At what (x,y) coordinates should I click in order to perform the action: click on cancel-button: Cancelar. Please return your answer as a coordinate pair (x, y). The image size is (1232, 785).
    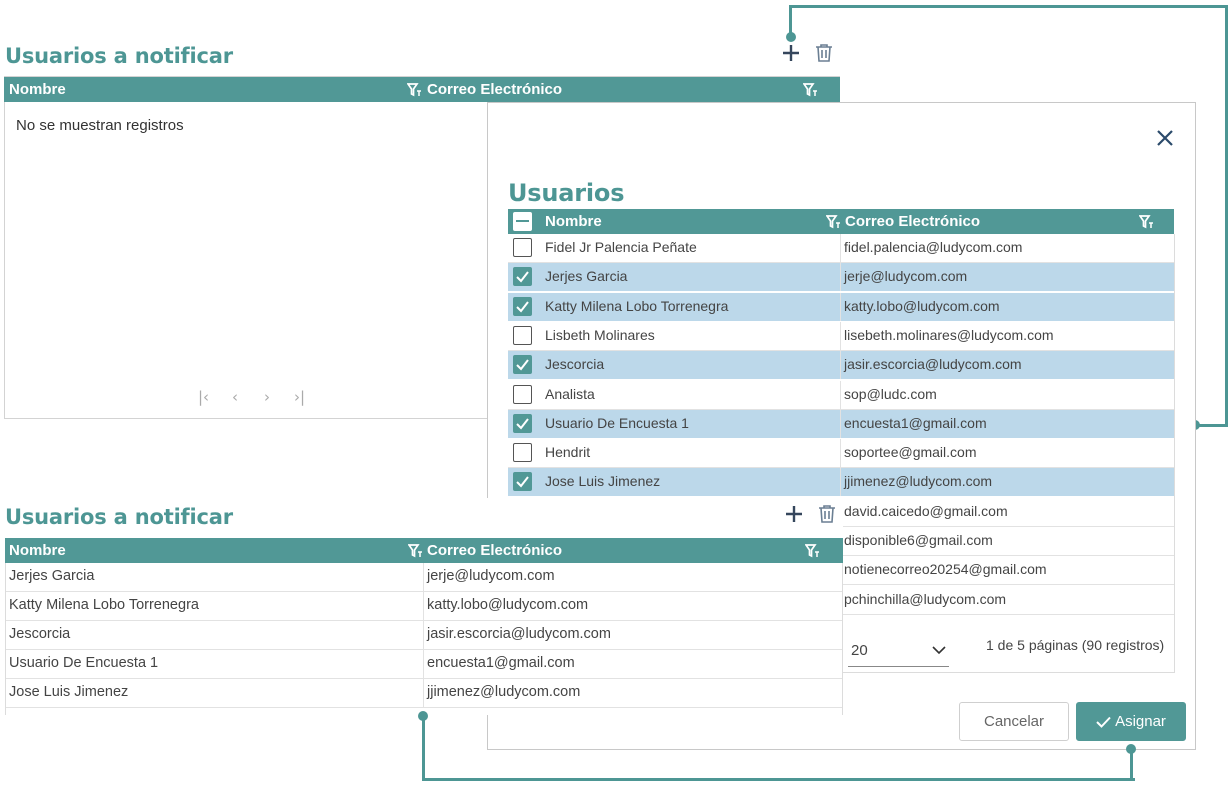
    Looking at the image, I should click on (1014, 721).